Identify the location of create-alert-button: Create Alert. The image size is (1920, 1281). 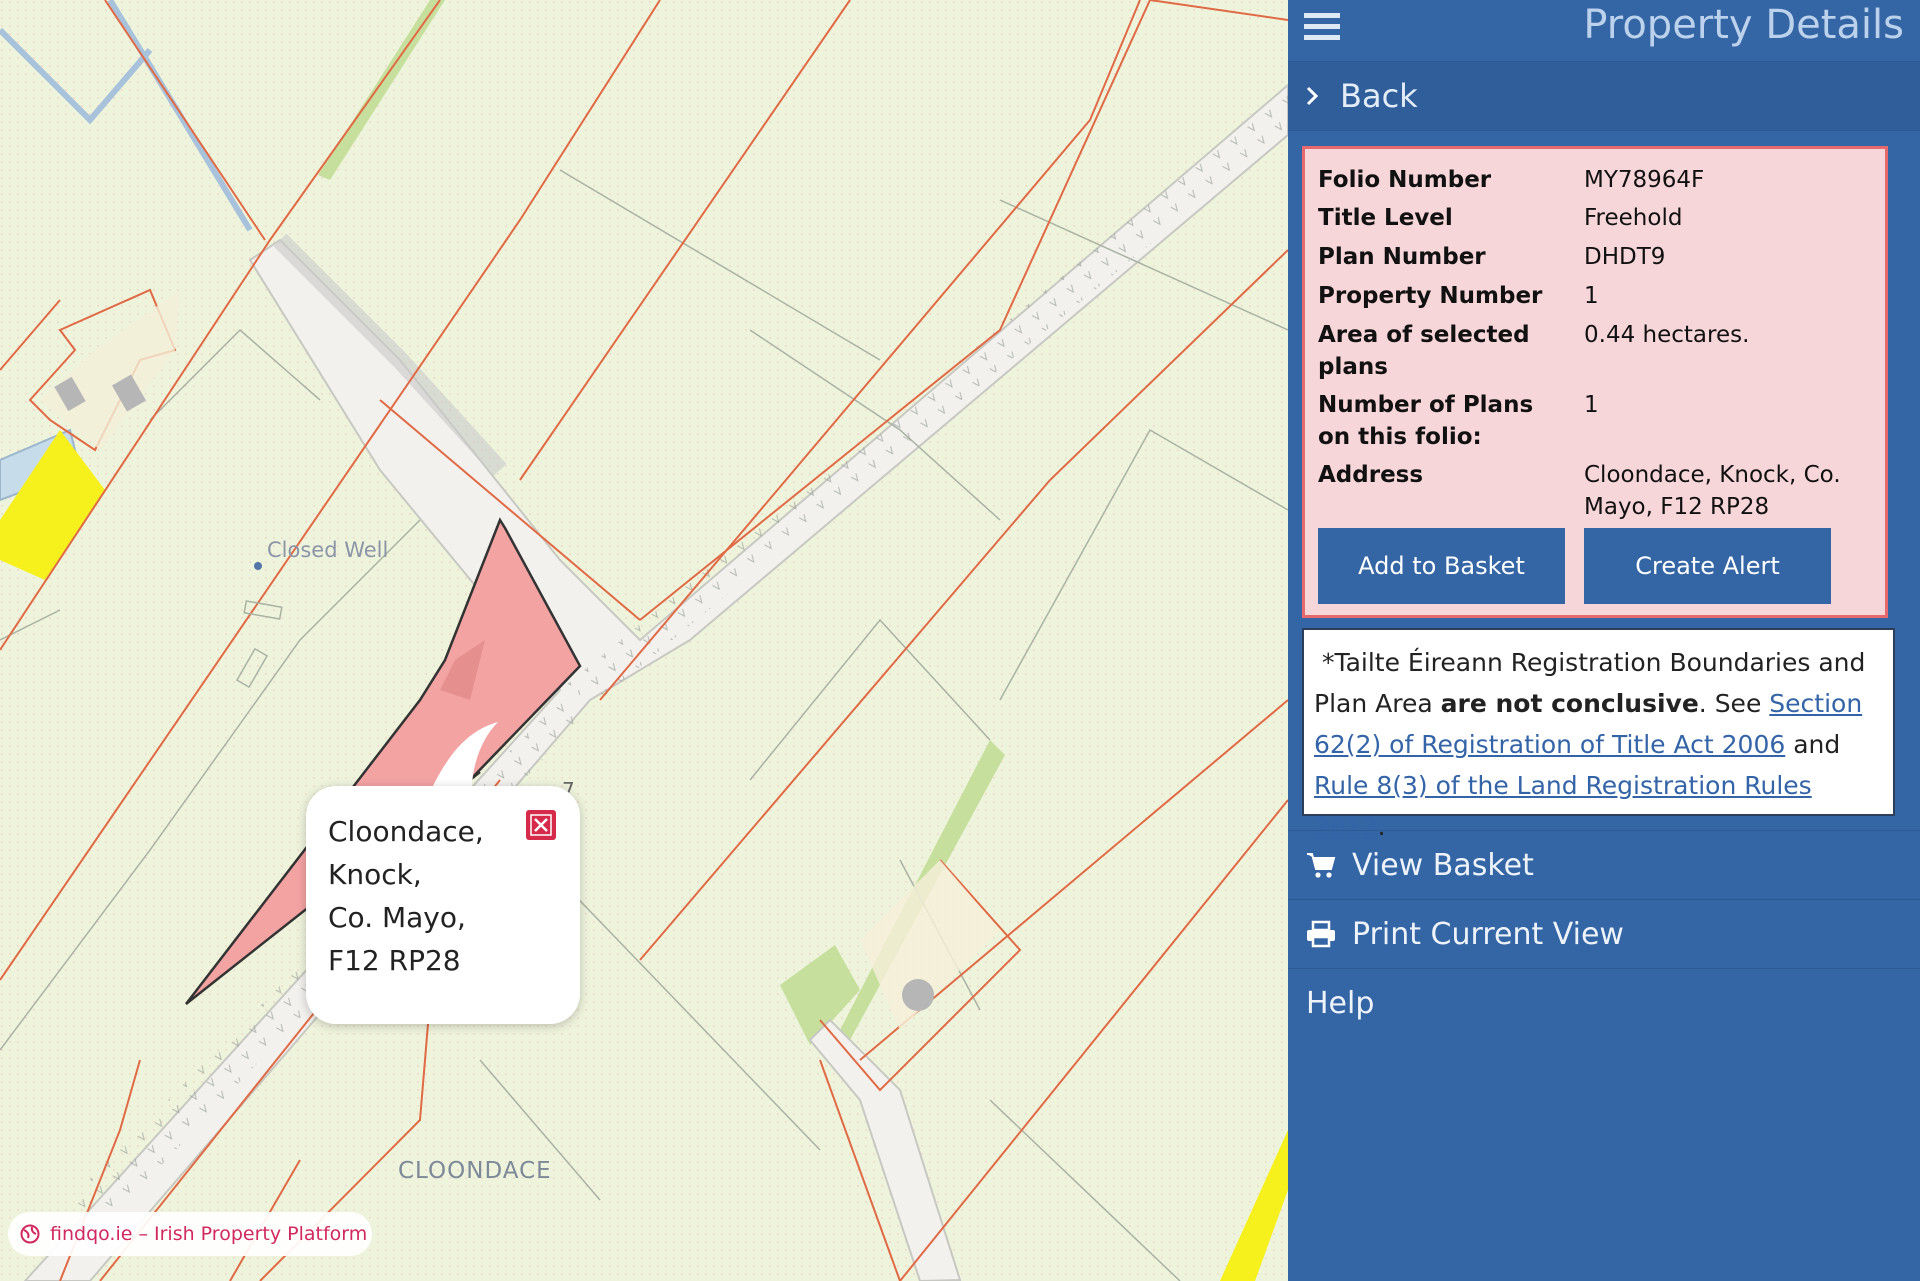
(1707, 566).